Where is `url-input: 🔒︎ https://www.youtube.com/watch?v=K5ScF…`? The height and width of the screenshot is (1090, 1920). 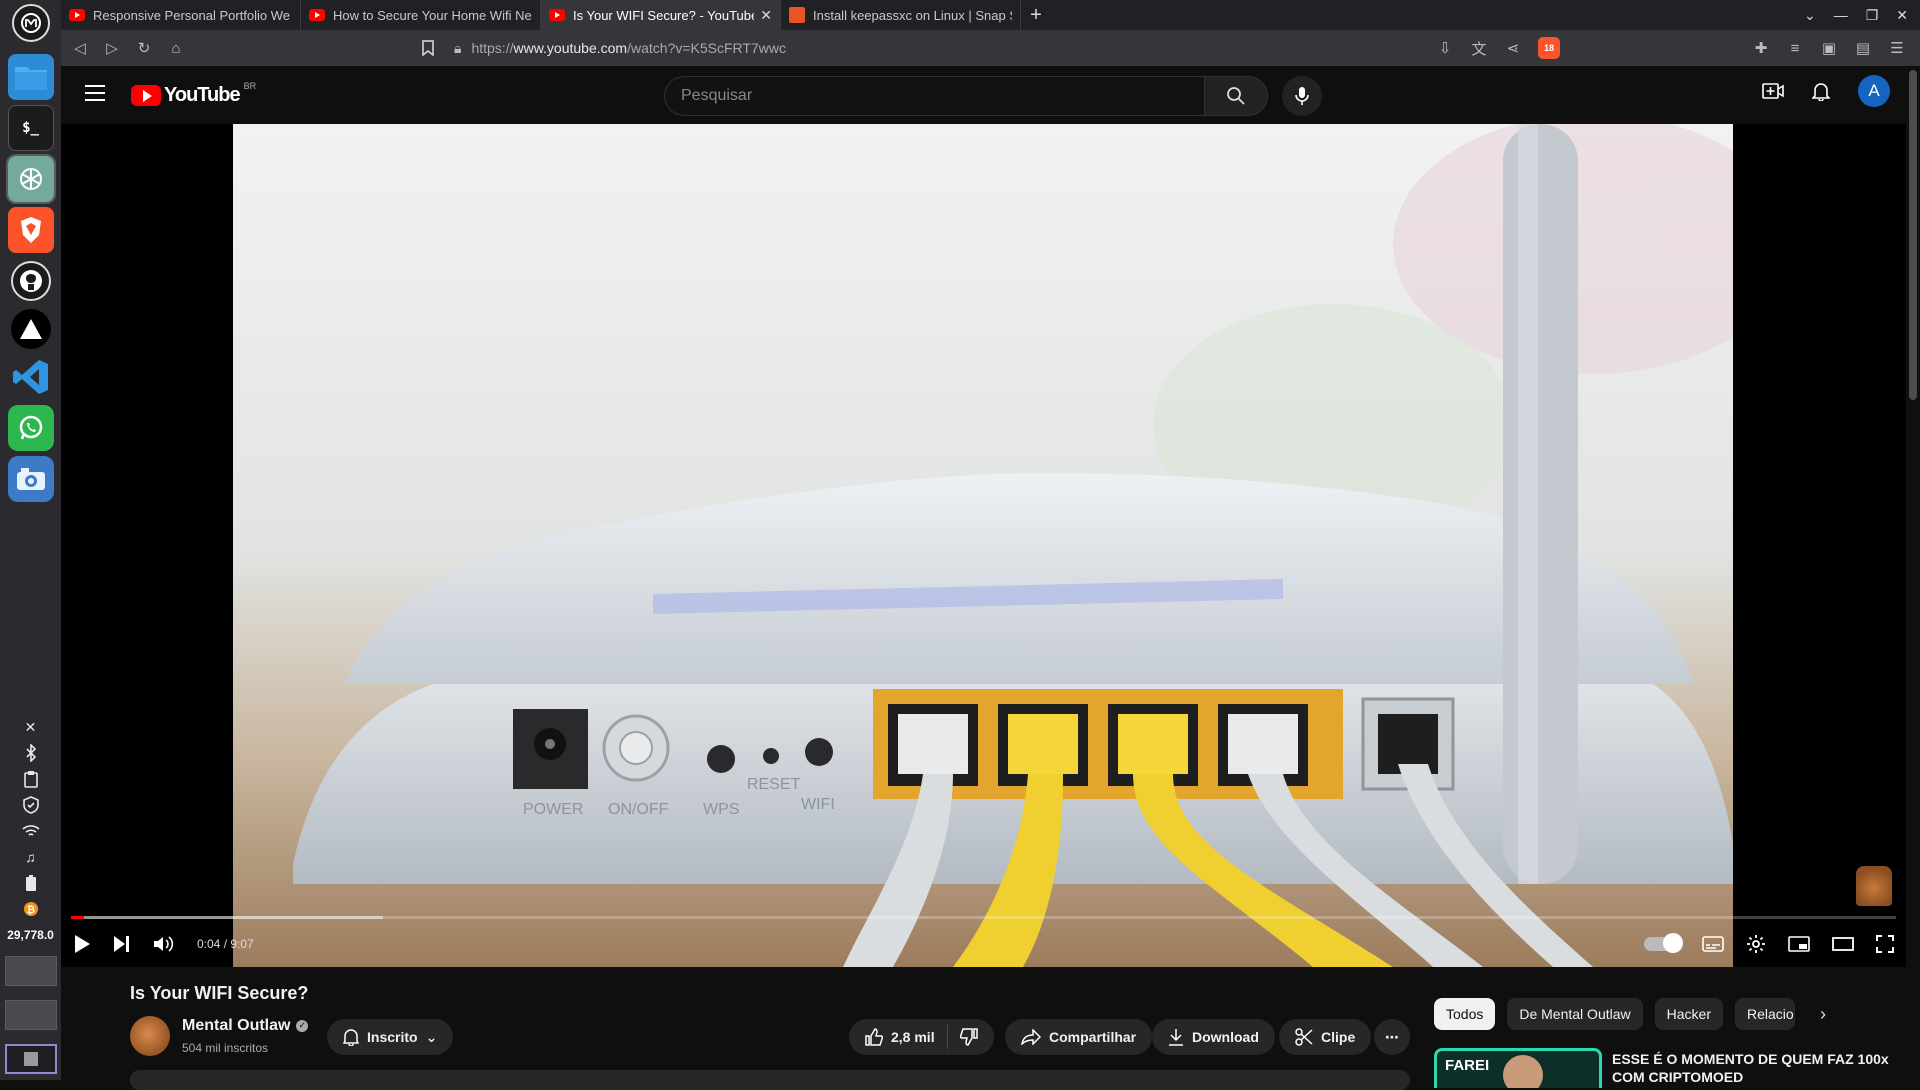
url-input: 🔒︎ https://www.youtube.com/watch?v=K5ScF… is located at coordinates (976, 48).